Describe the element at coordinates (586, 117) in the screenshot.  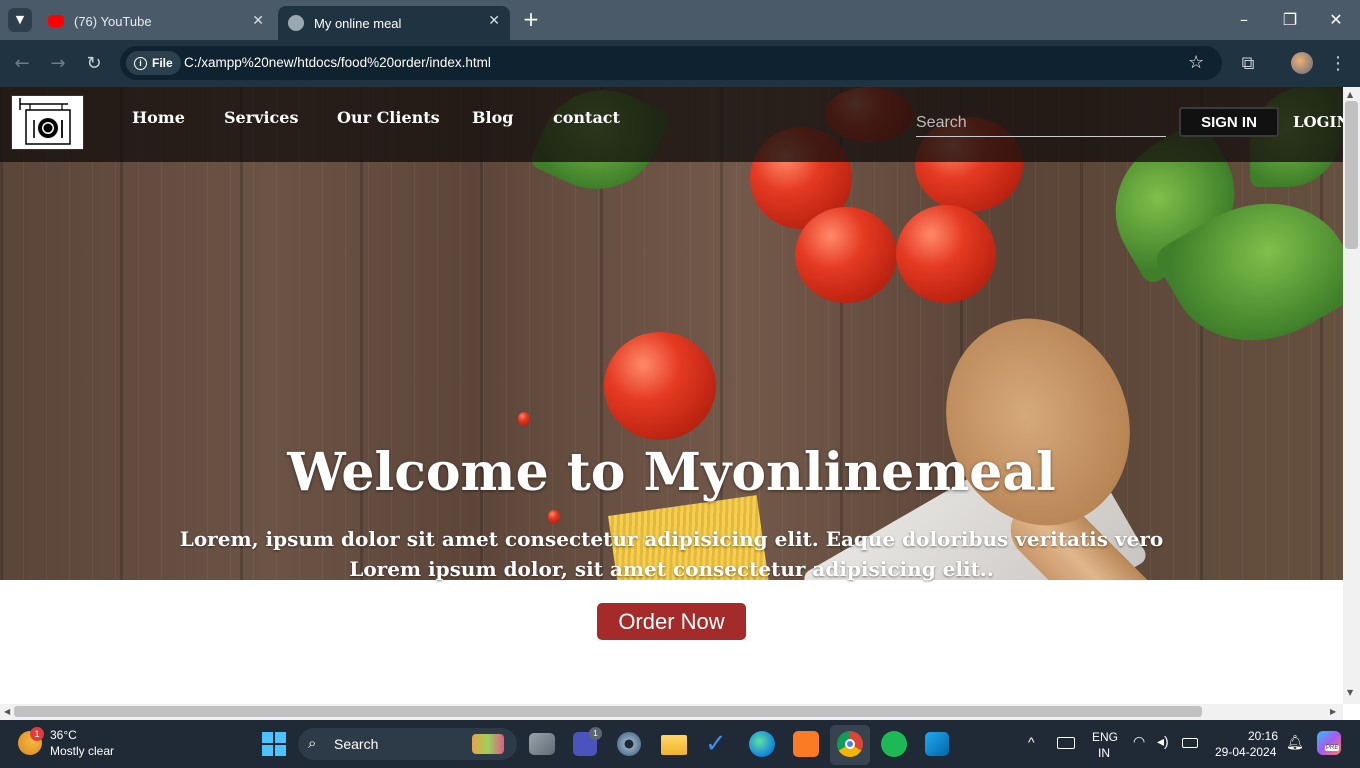
I see `nav-contact: contact` at that location.